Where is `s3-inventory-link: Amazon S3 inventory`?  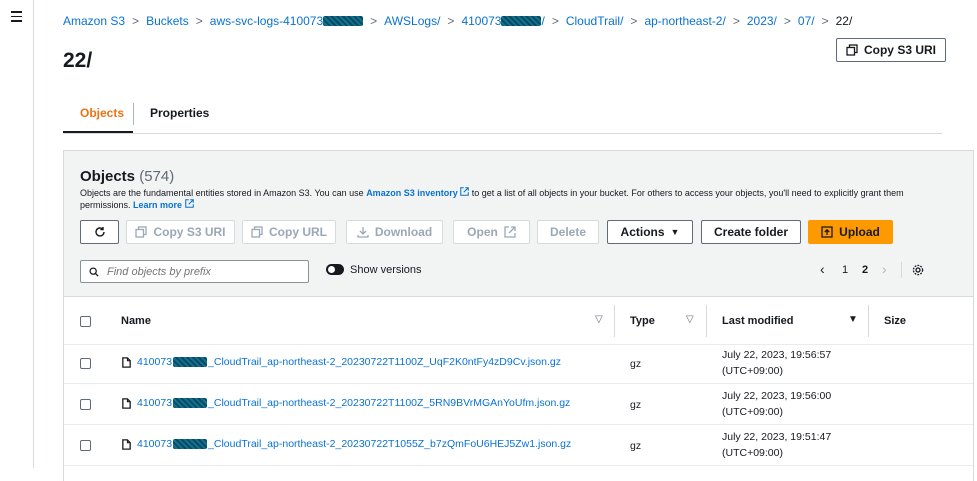 s3-inventory-link: Amazon S3 inventory is located at coordinates (412, 193).